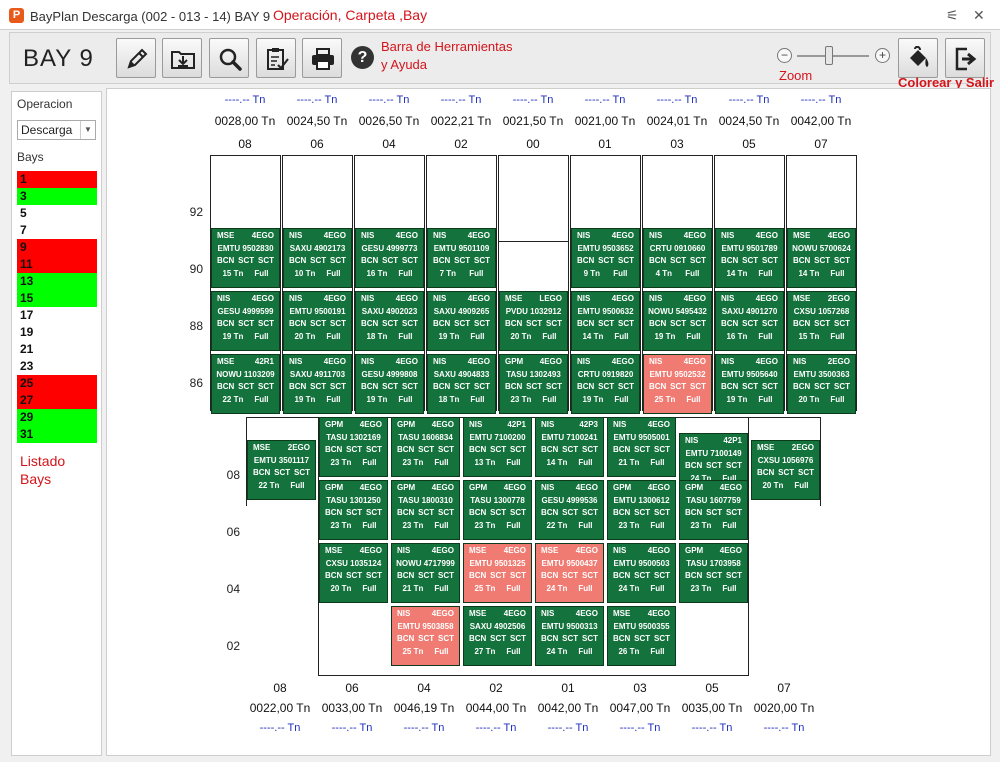 The height and width of the screenshot is (762, 1000). Describe the element at coordinates (276, 58) in the screenshot. I see `checklist-button` at that location.